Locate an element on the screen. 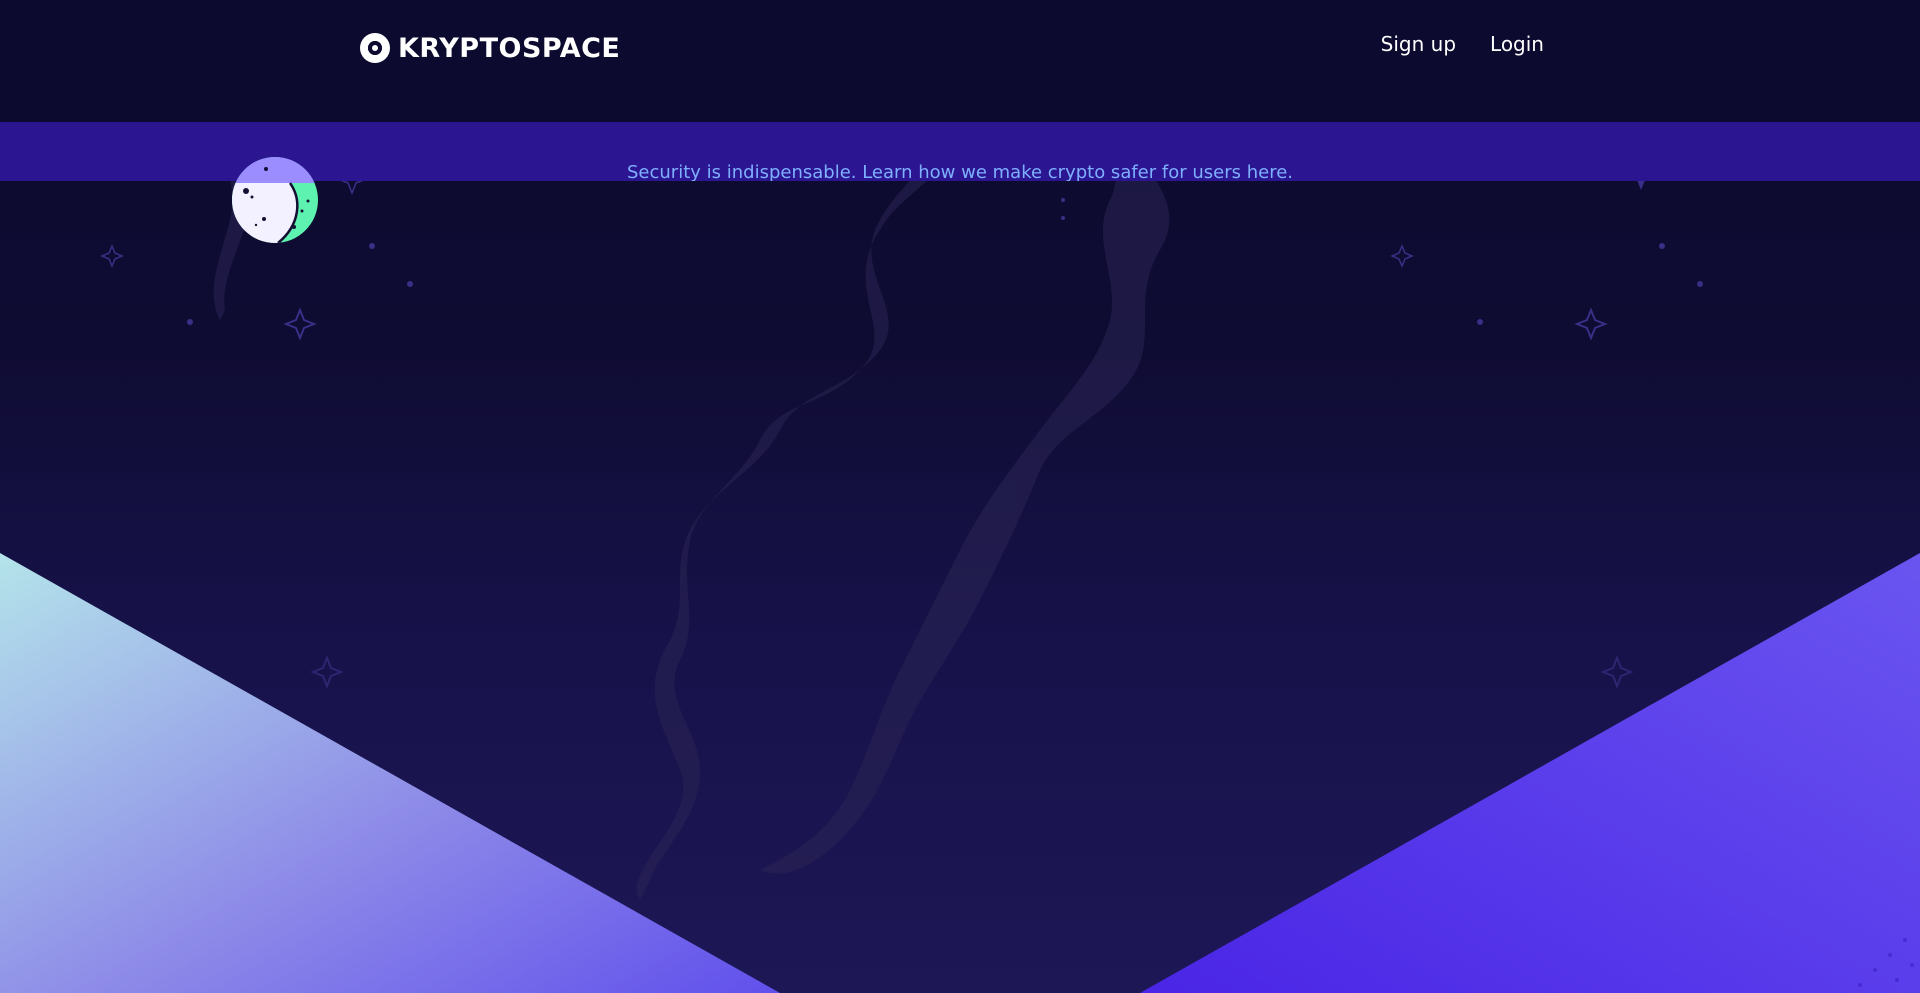 The height and width of the screenshot is (993, 1920). brand-logo: KRYPTOSPACE is located at coordinates (490, 48).